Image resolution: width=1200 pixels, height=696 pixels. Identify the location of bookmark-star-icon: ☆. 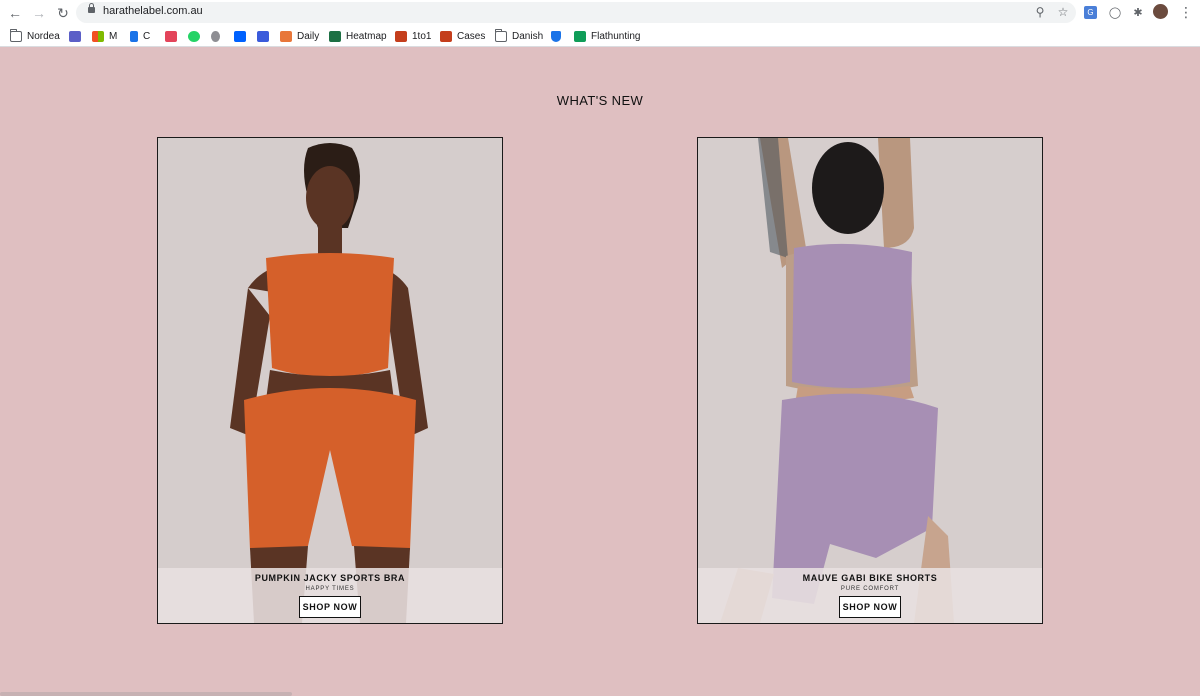
(1063, 12).